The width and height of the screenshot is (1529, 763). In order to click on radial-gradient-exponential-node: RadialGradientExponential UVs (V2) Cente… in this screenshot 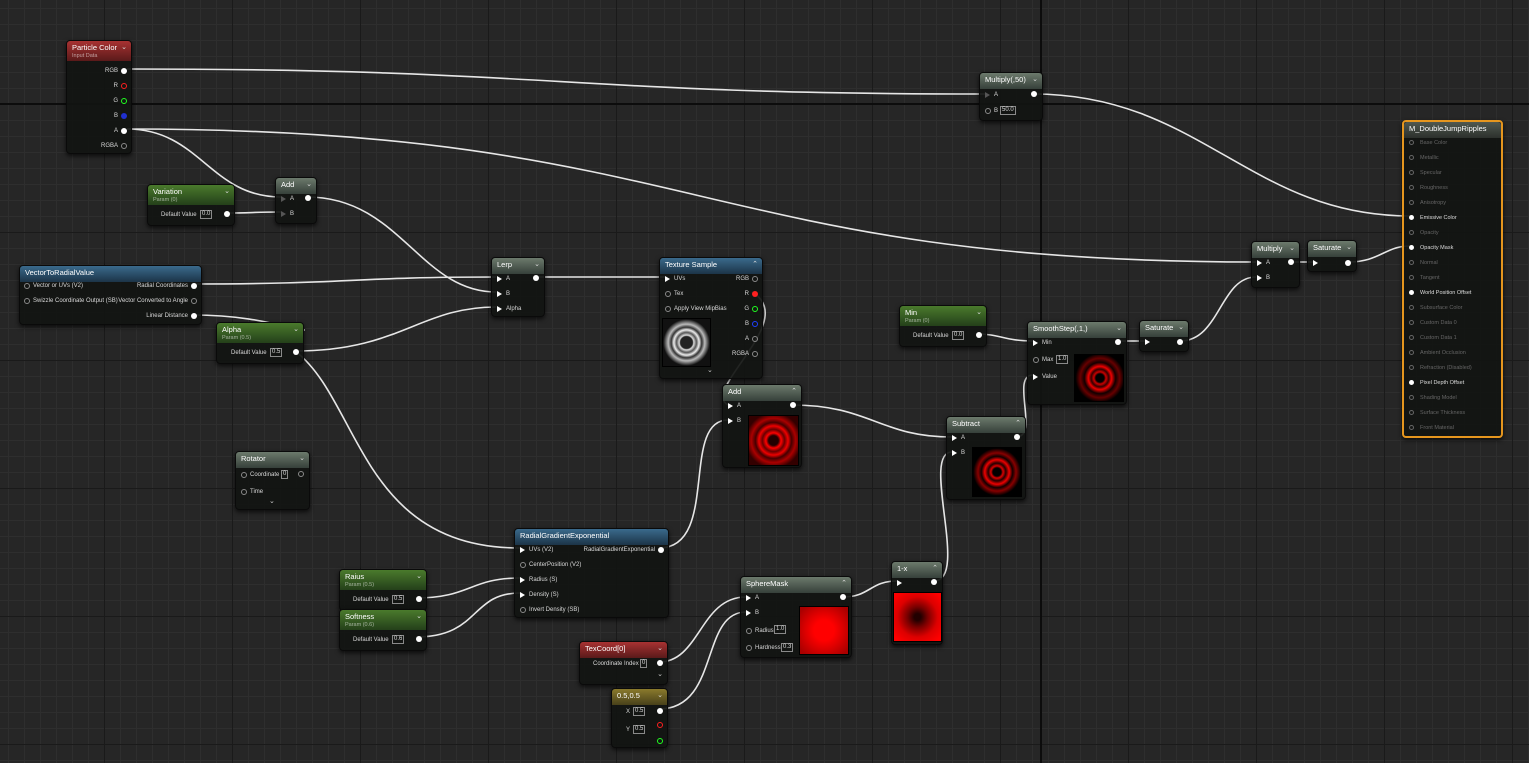, I will do `click(591, 573)`.